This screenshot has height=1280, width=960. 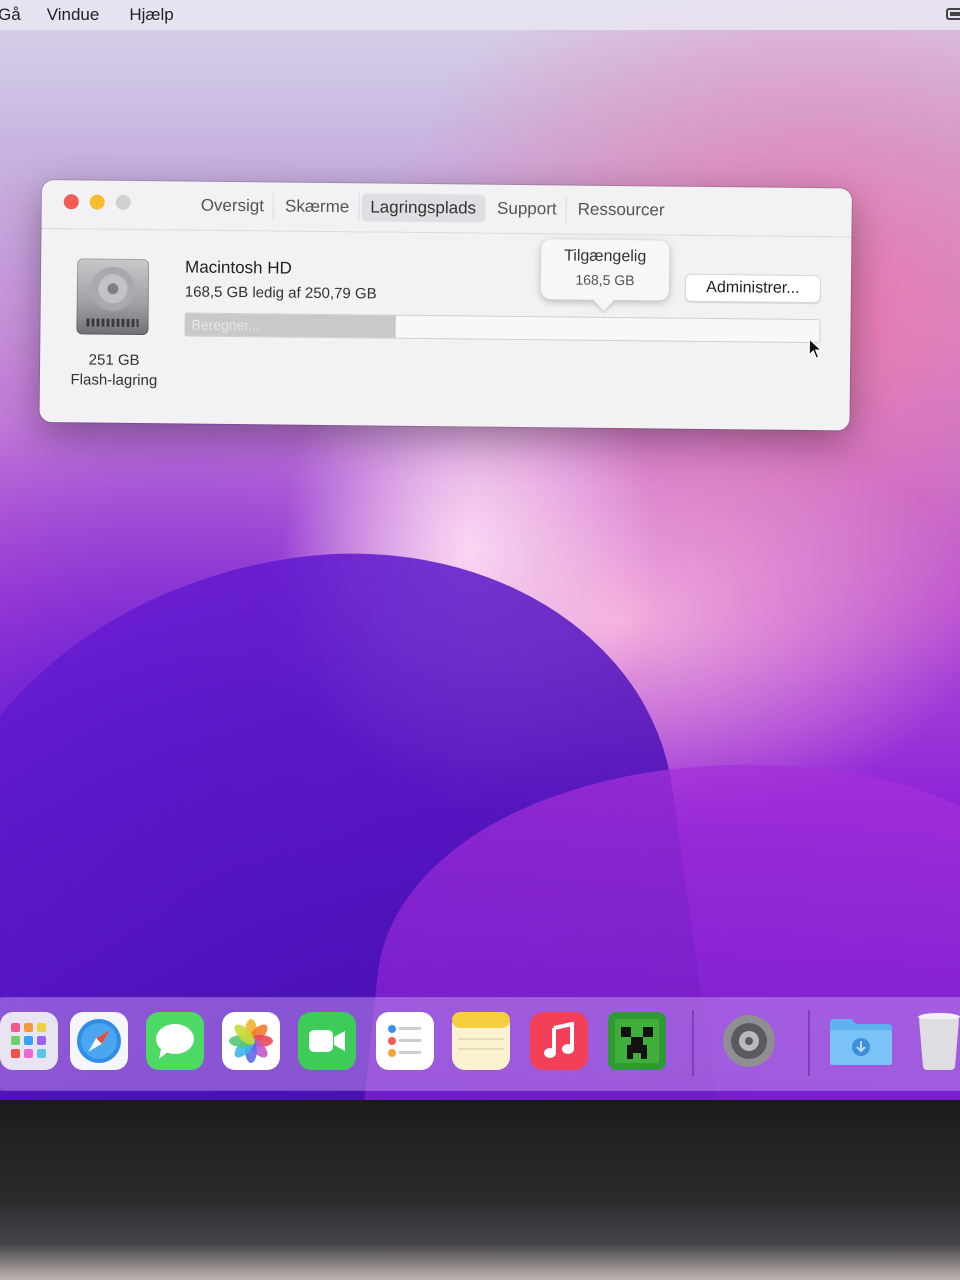 What do you see at coordinates (861, 1041) in the screenshot?
I see `downloads-folder-icon` at bounding box center [861, 1041].